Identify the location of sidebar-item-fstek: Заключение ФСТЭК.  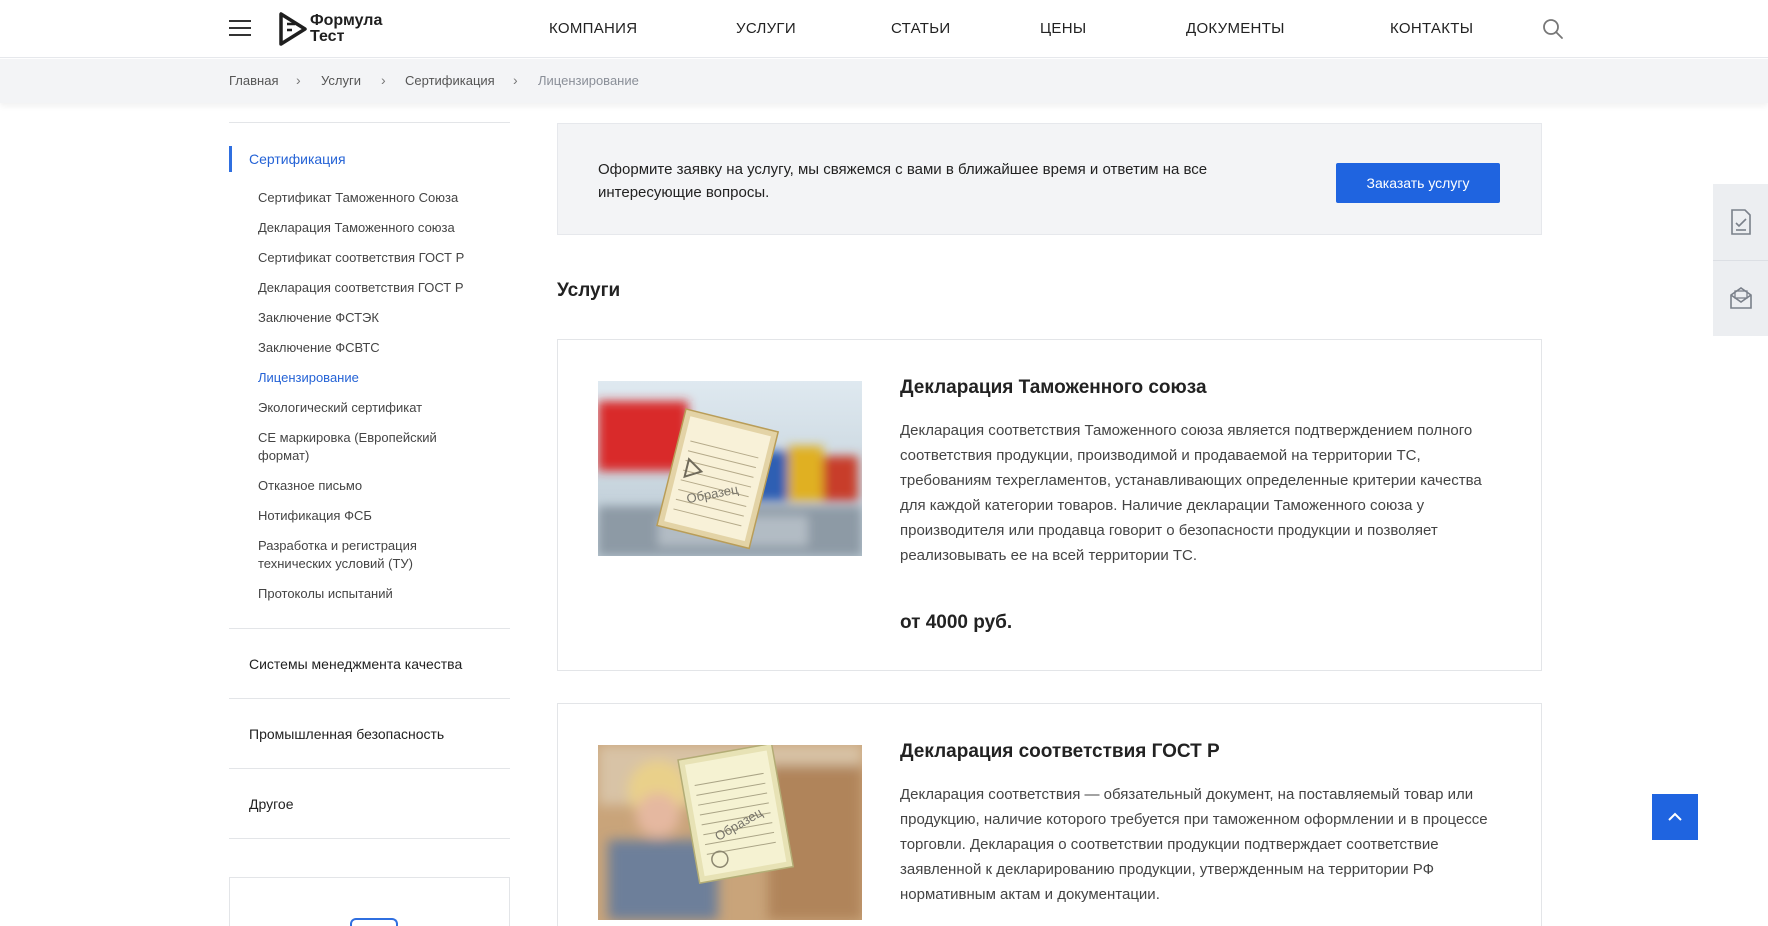
(363, 318).